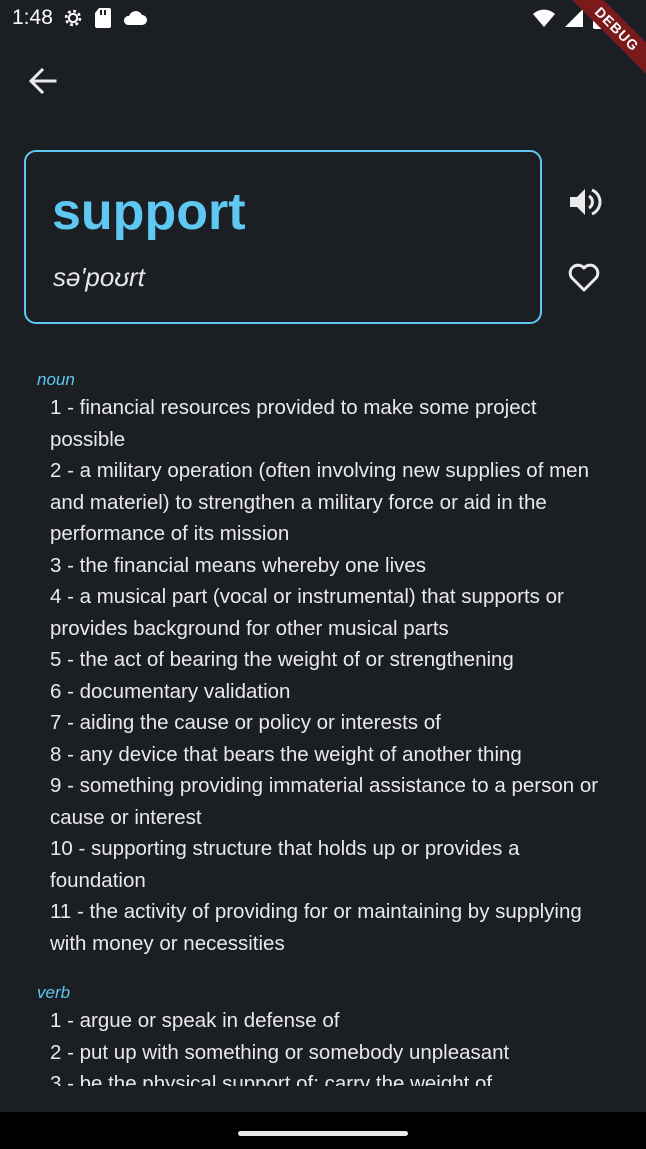 Image resolution: width=646 pixels, height=1149 pixels. I want to click on status-bar: 1:48 DEBUG, so click(323, 45).